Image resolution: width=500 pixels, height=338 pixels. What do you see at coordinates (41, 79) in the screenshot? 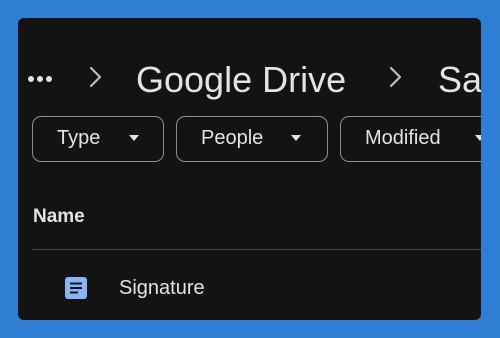
I see `more-horiz-icon` at bounding box center [41, 79].